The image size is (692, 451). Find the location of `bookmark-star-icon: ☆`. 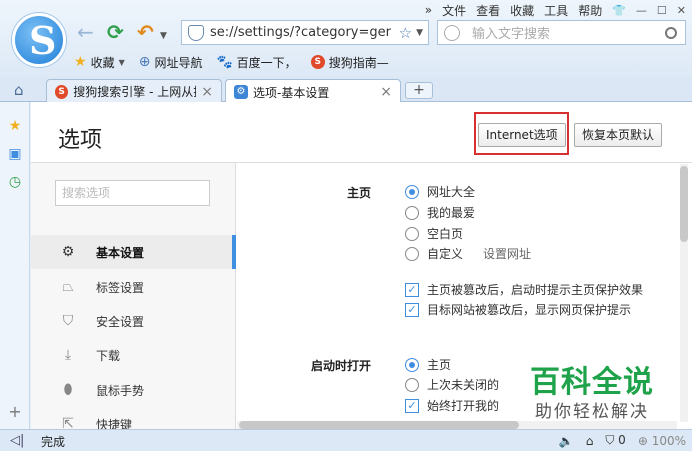

bookmark-star-icon: ☆ is located at coordinates (405, 33).